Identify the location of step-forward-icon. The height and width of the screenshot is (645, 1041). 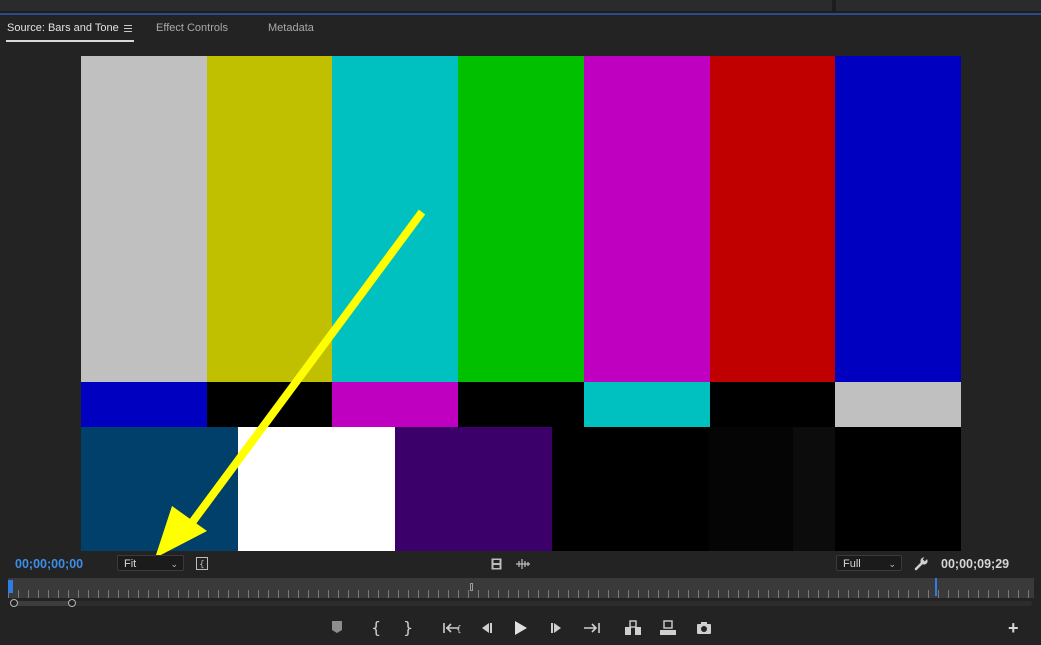
(558, 628).